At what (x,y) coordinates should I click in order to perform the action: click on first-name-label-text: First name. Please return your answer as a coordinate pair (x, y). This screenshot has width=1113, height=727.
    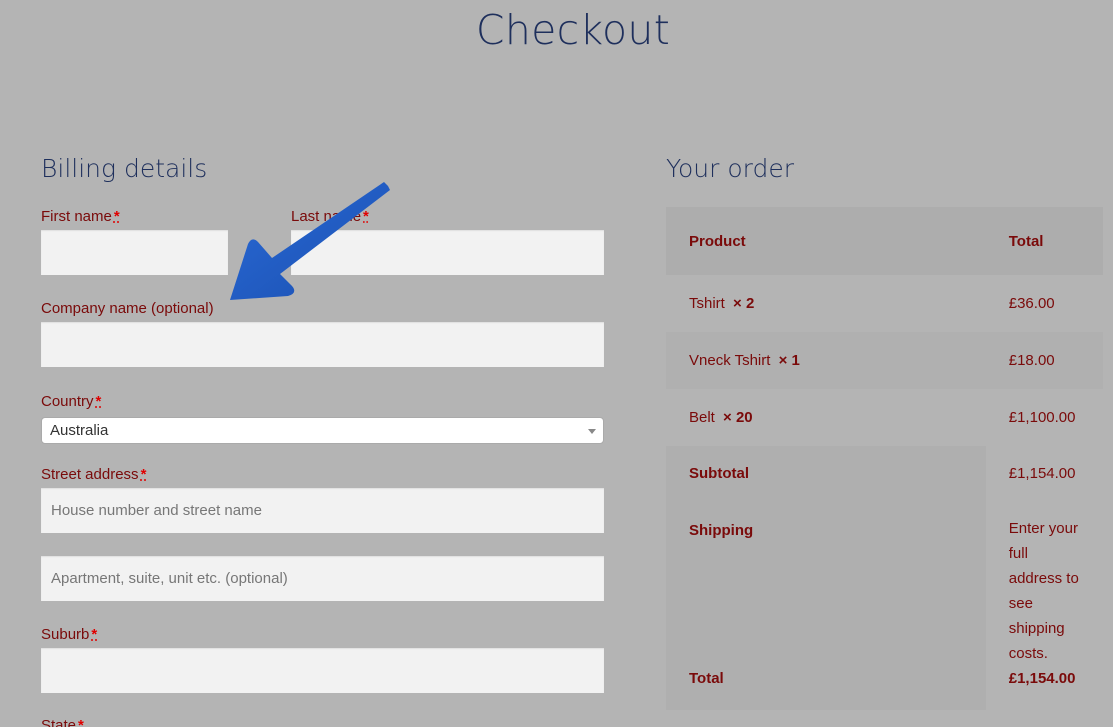
    Looking at the image, I should click on (76, 216).